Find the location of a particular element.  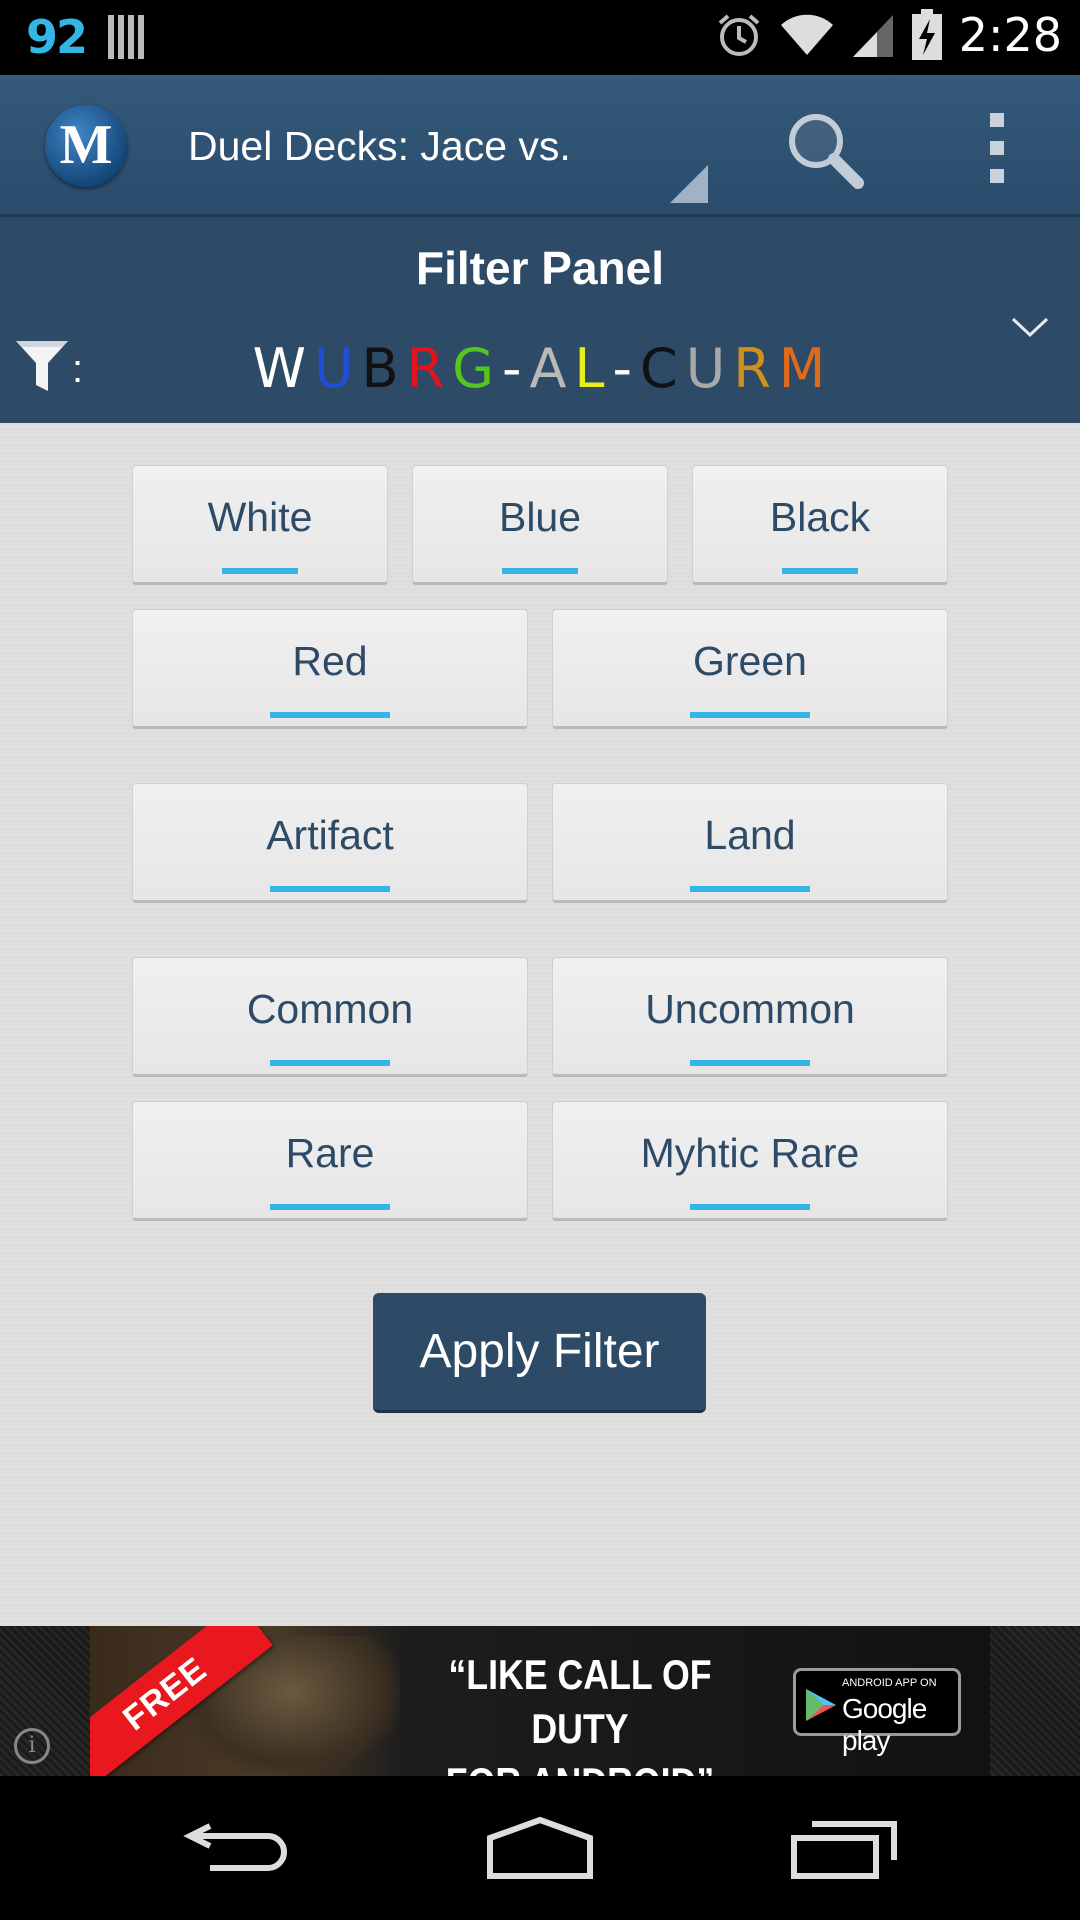

toggle-label: Red is located at coordinates (330, 660).